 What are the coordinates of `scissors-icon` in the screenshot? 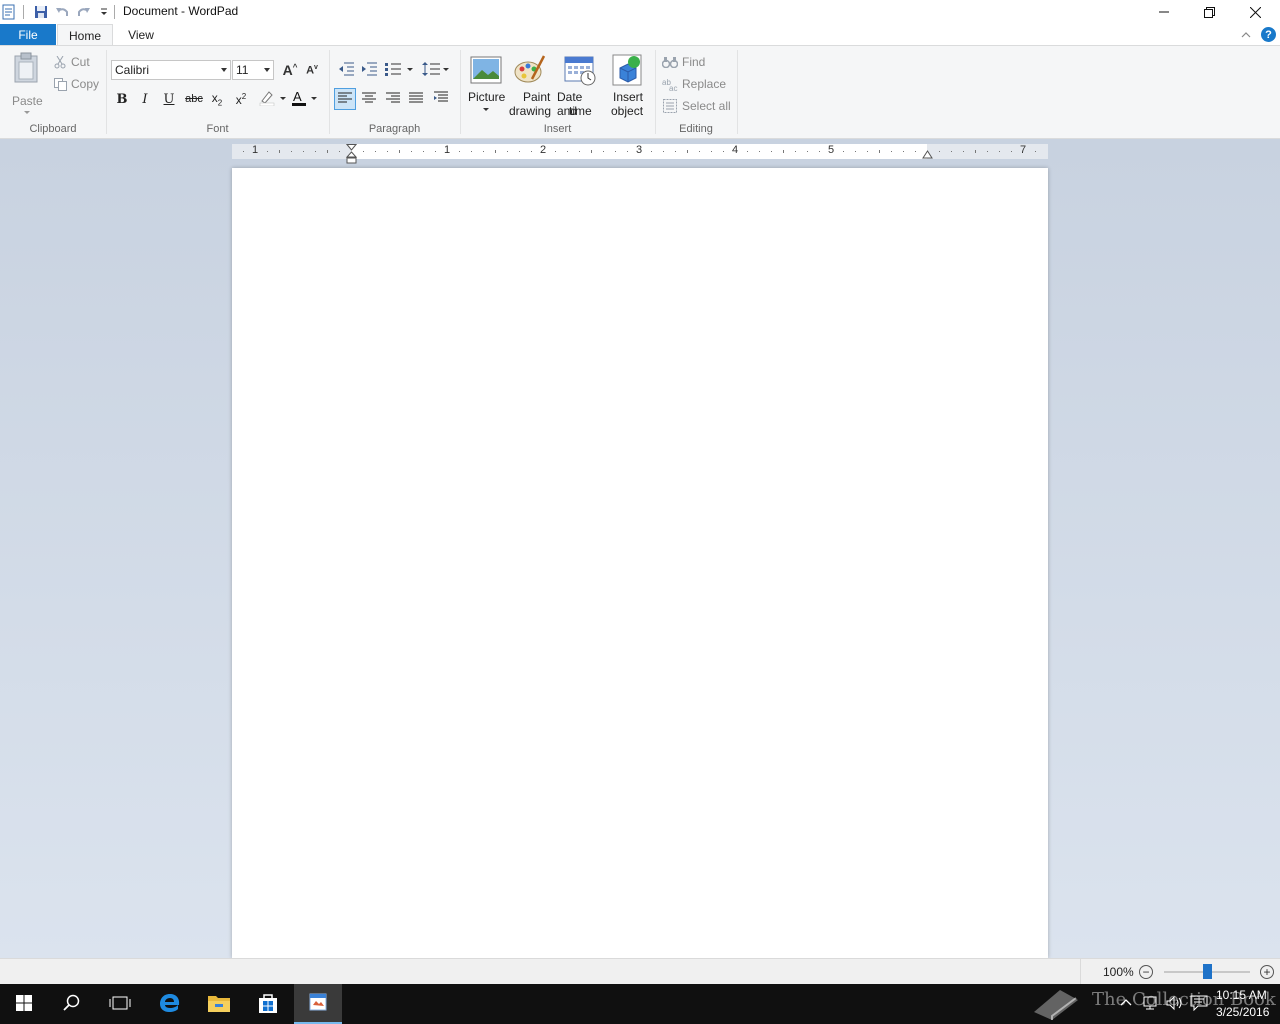 It's located at (60, 62).